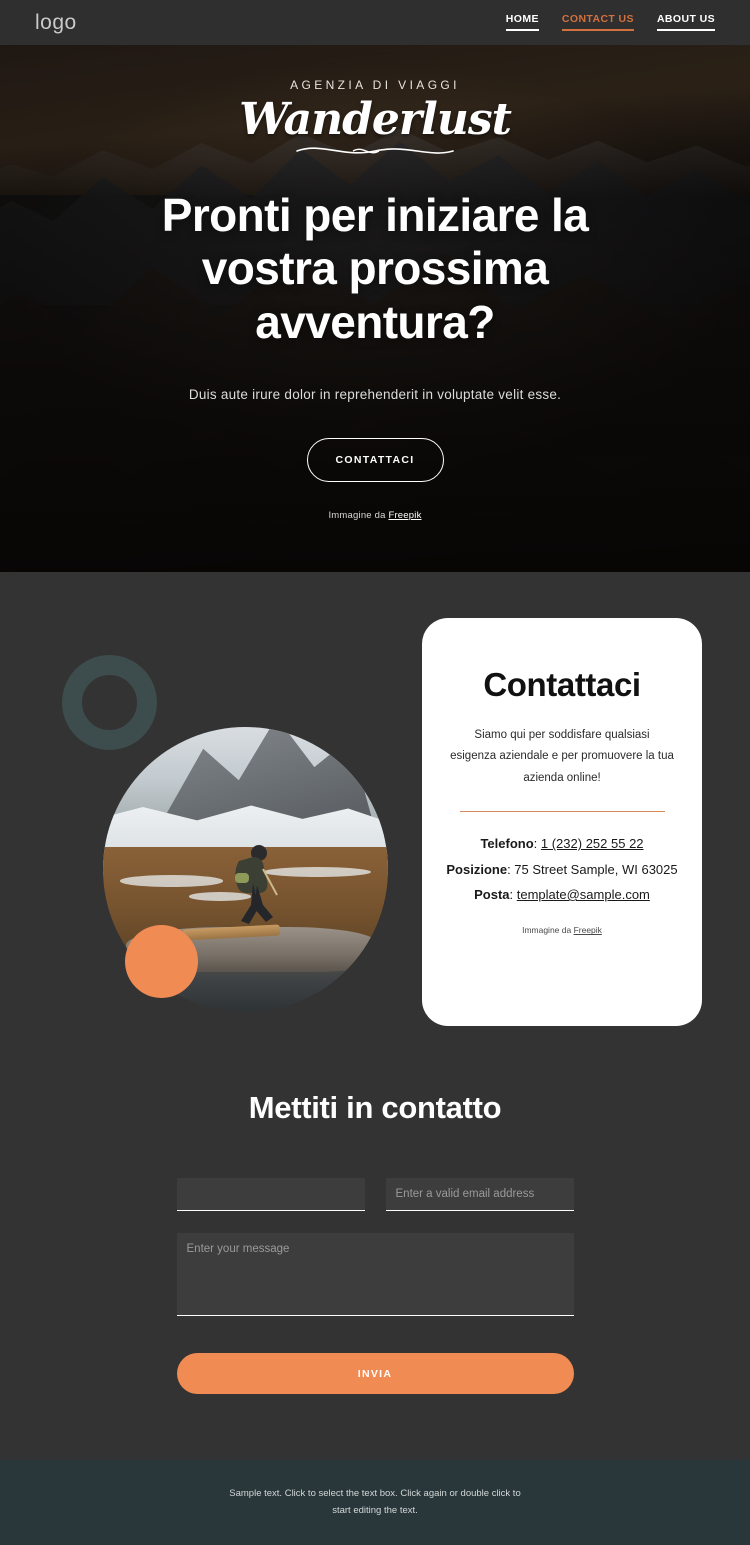 This screenshot has width=750, height=1545. What do you see at coordinates (375, 1107) in the screenshot?
I see `form-title: Mettiti in contatto` at bounding box center [375, 1107].